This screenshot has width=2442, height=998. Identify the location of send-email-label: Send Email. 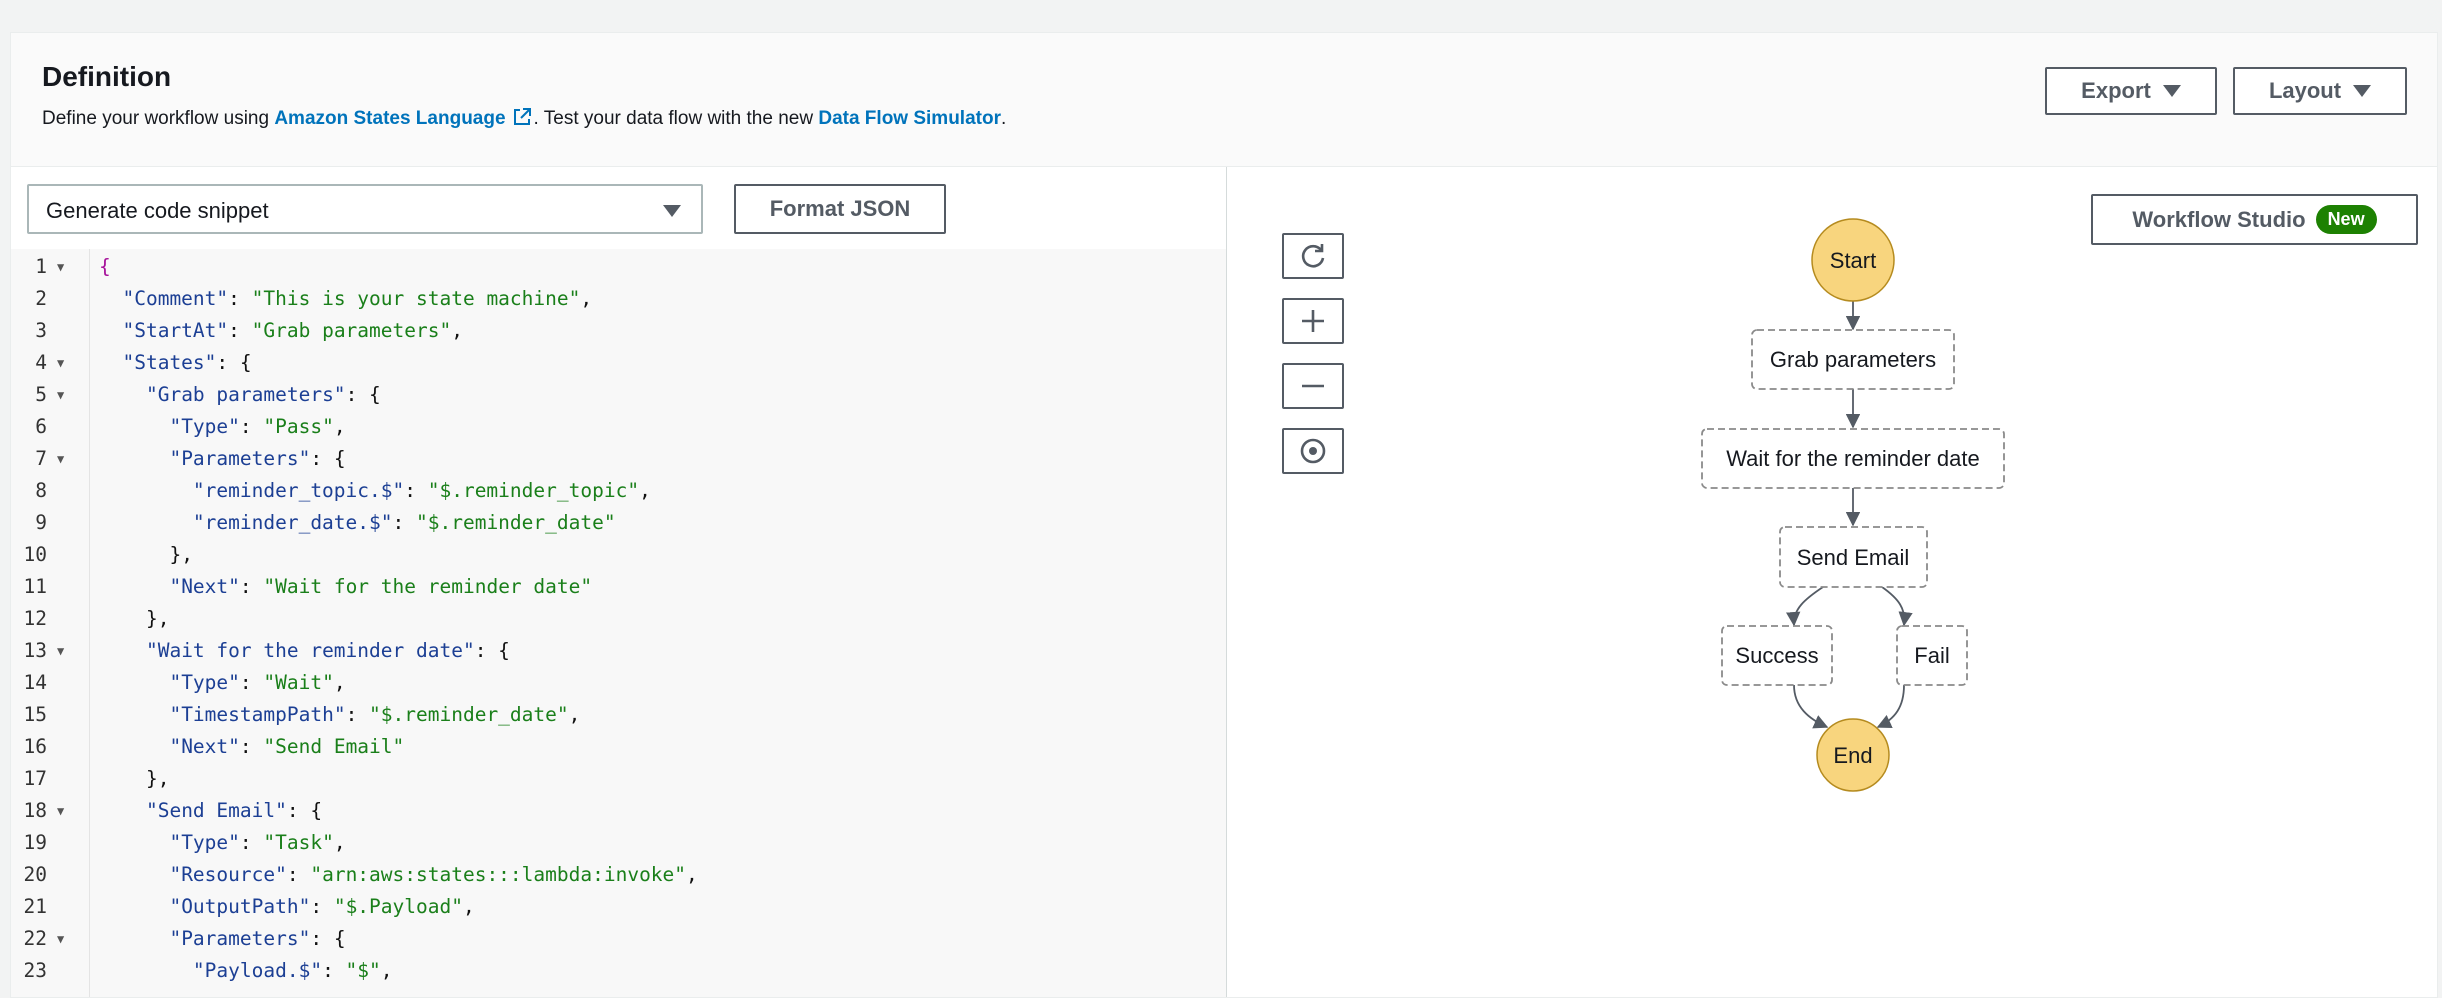
(1853, 557).